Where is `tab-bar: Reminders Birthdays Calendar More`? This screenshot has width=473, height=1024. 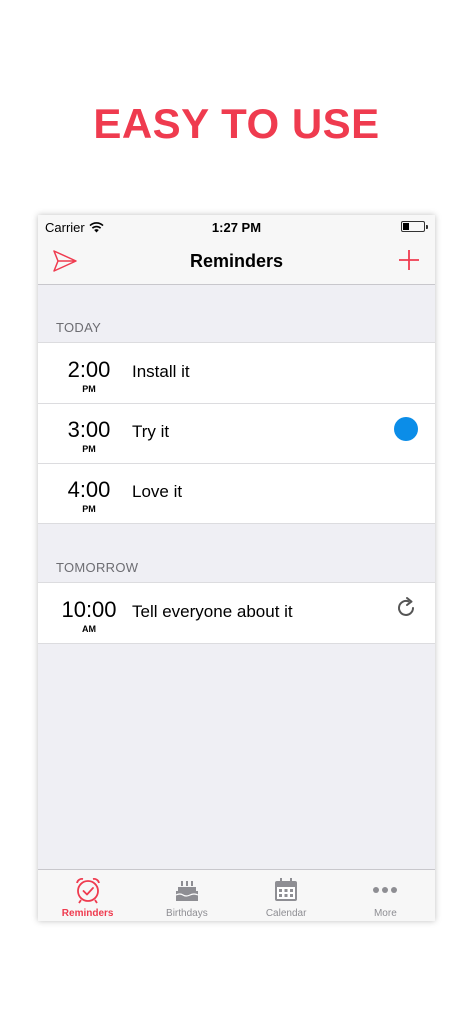 tab-bar: Reminders Birthdays Calendar More is located at coordinates (236, 895).